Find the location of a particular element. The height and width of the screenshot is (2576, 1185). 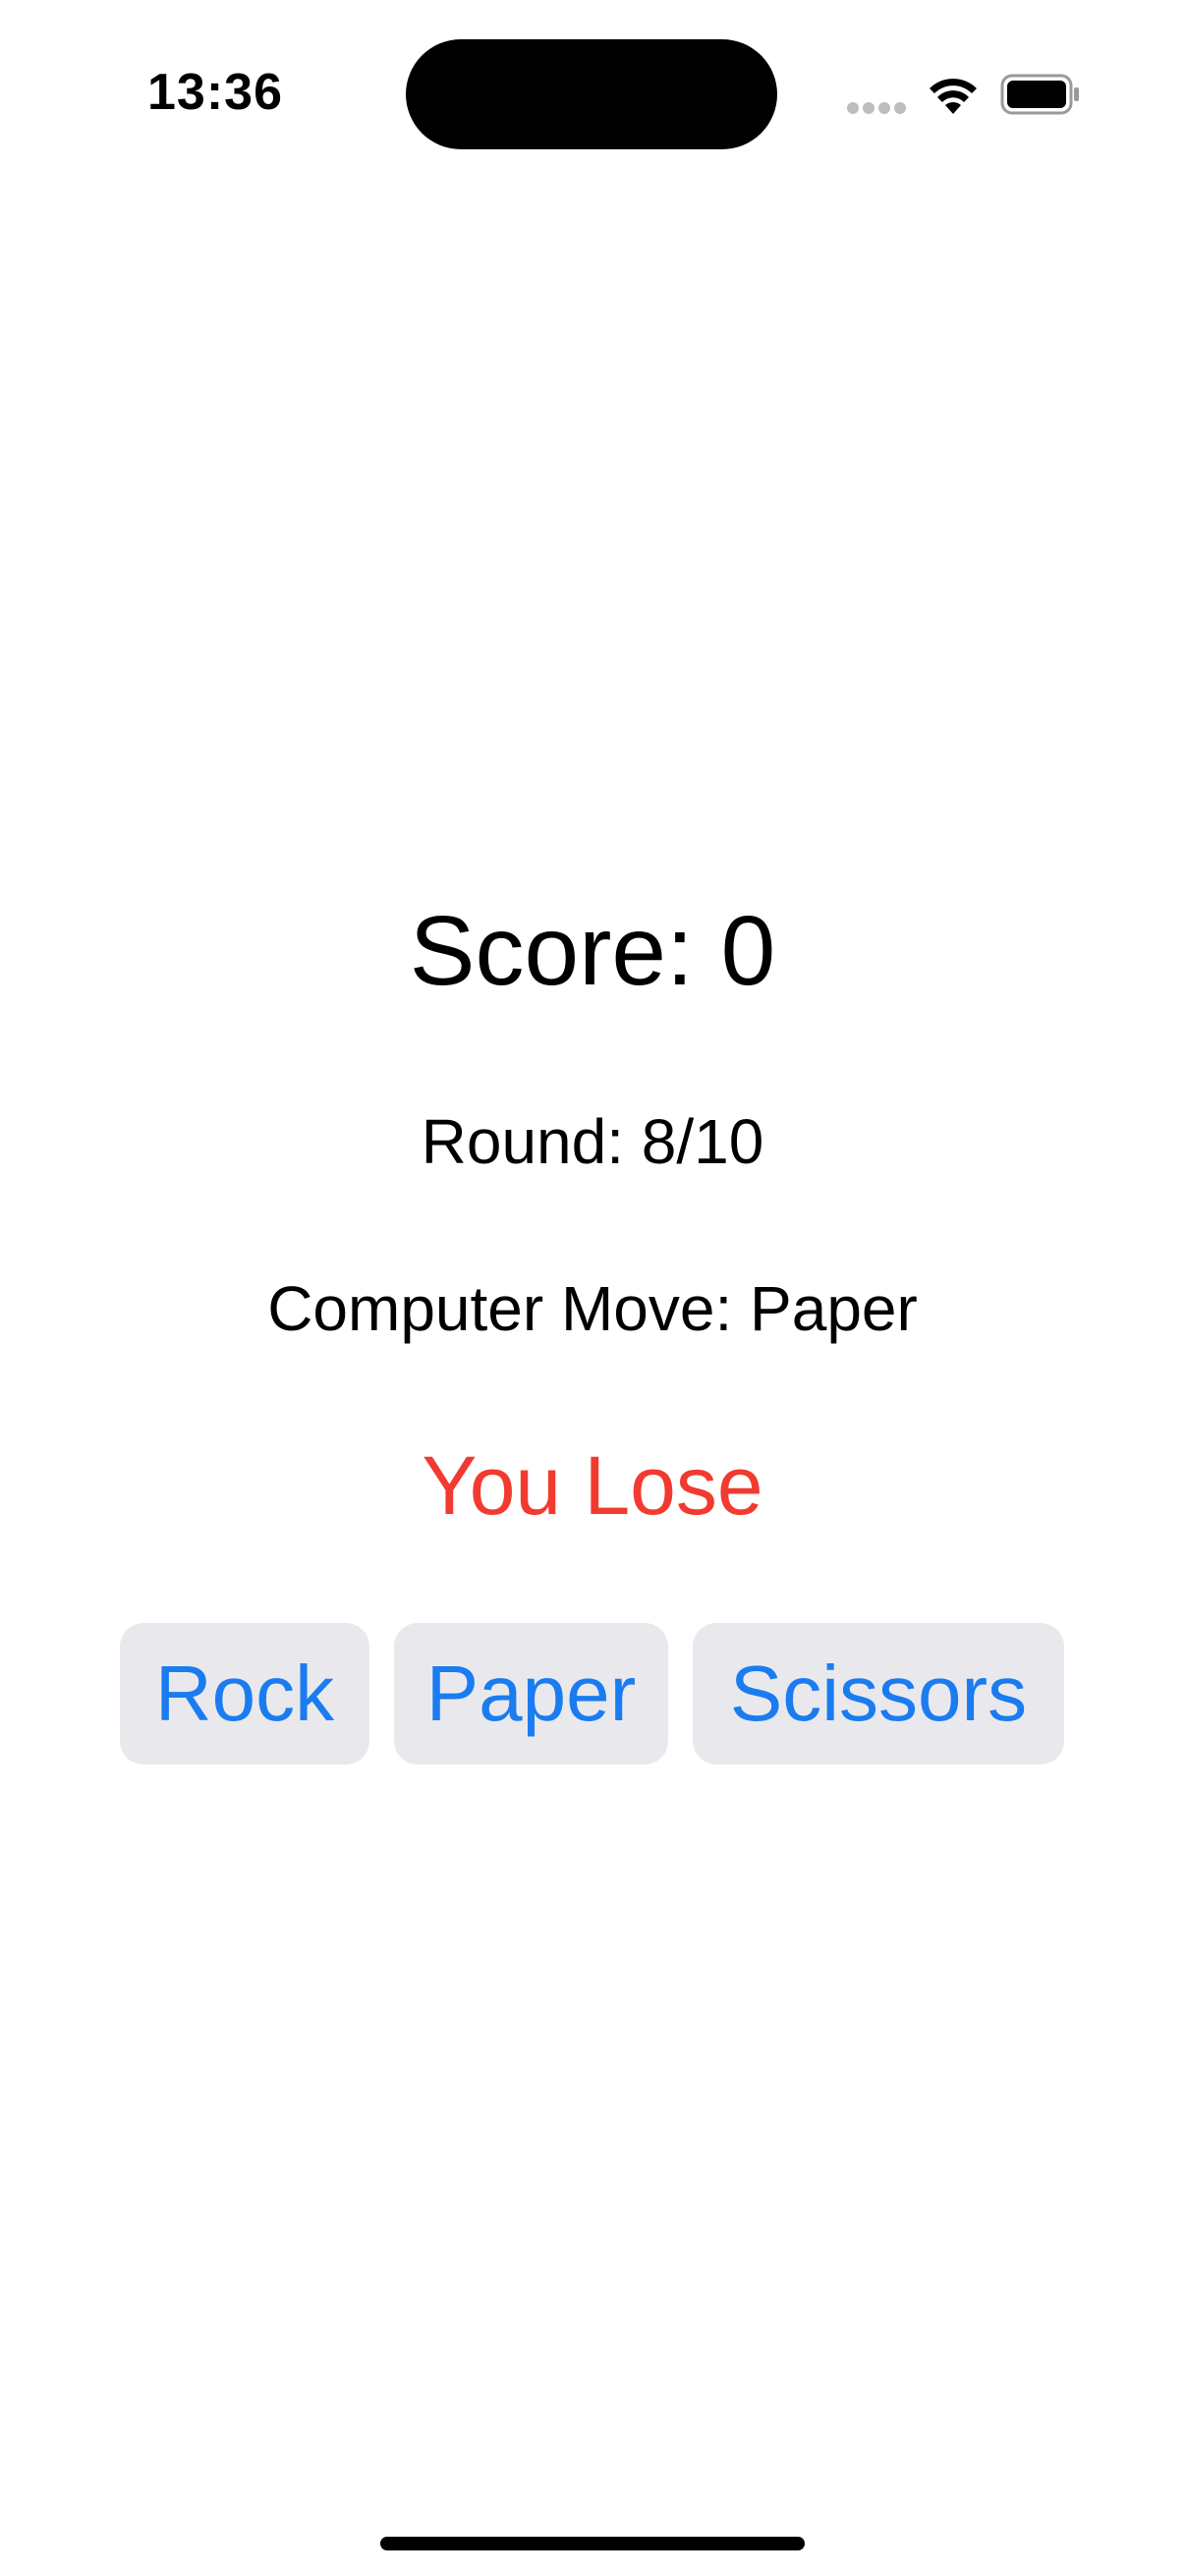

dynamic-island is located at coordinates (592, 94).